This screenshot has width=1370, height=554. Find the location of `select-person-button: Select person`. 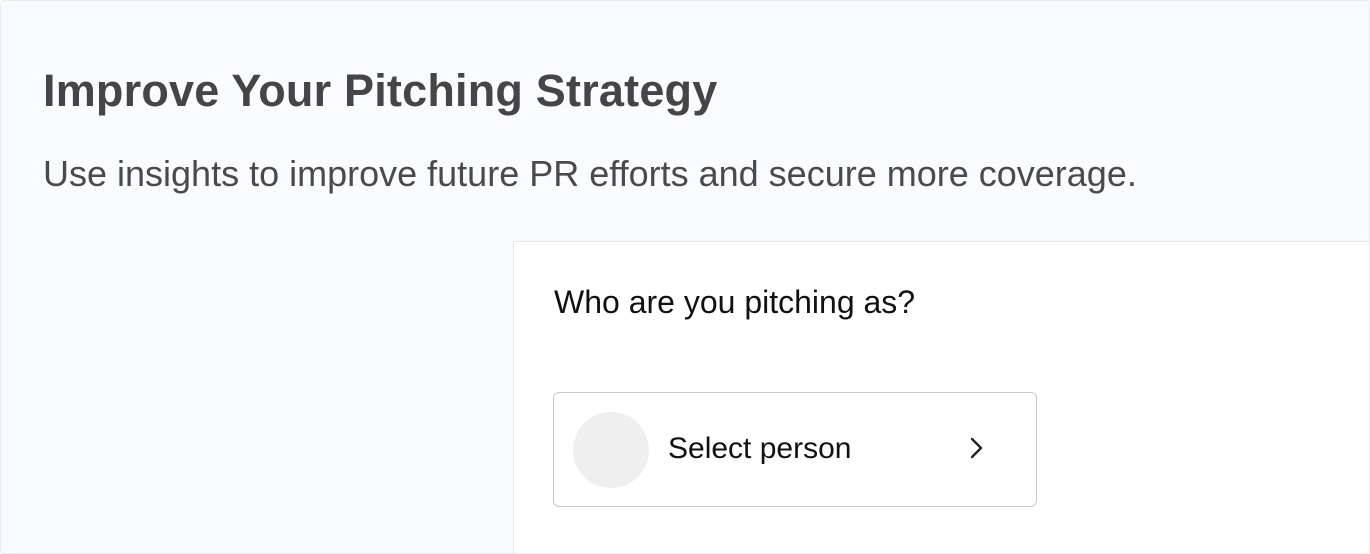

select-person-button: Select person is located at coordinates (795, 449).